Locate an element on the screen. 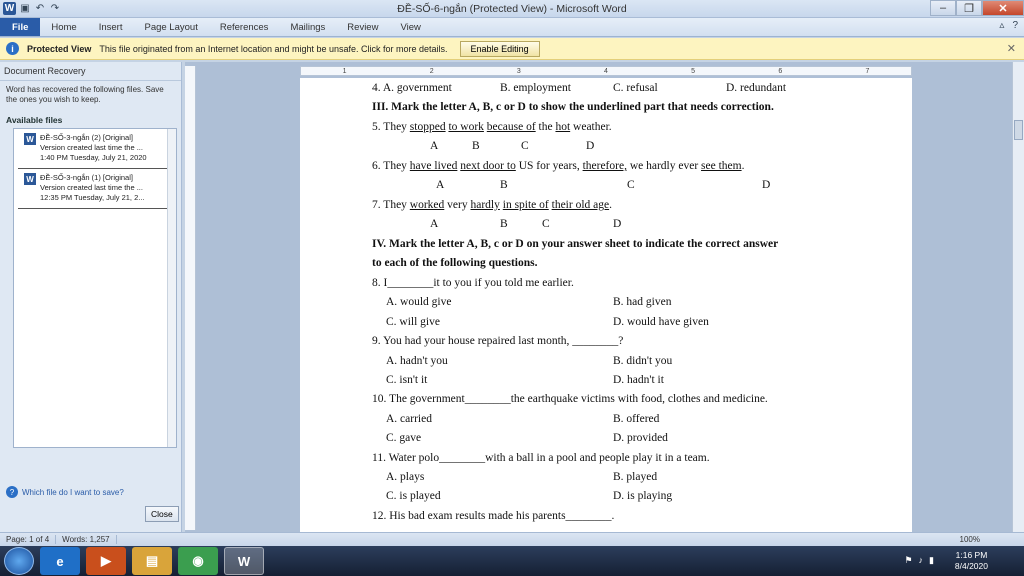 The image size is (1024, 576). horizontal-ruler: 1 2 3 4 5 6 7 is located at coordinates (606, 71).